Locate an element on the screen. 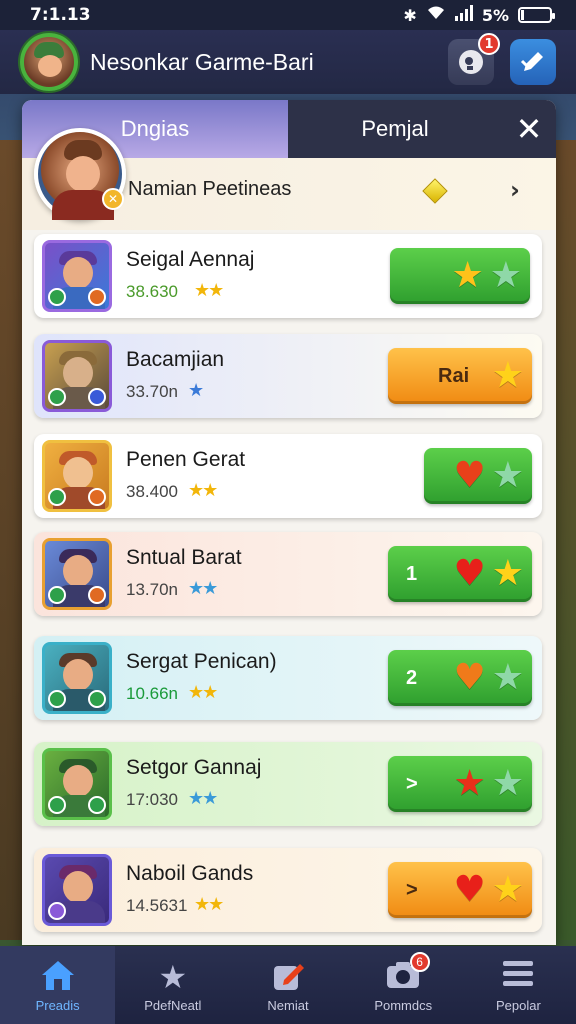  nav-label: Pommdcs is located at coordinates (403, 1005).